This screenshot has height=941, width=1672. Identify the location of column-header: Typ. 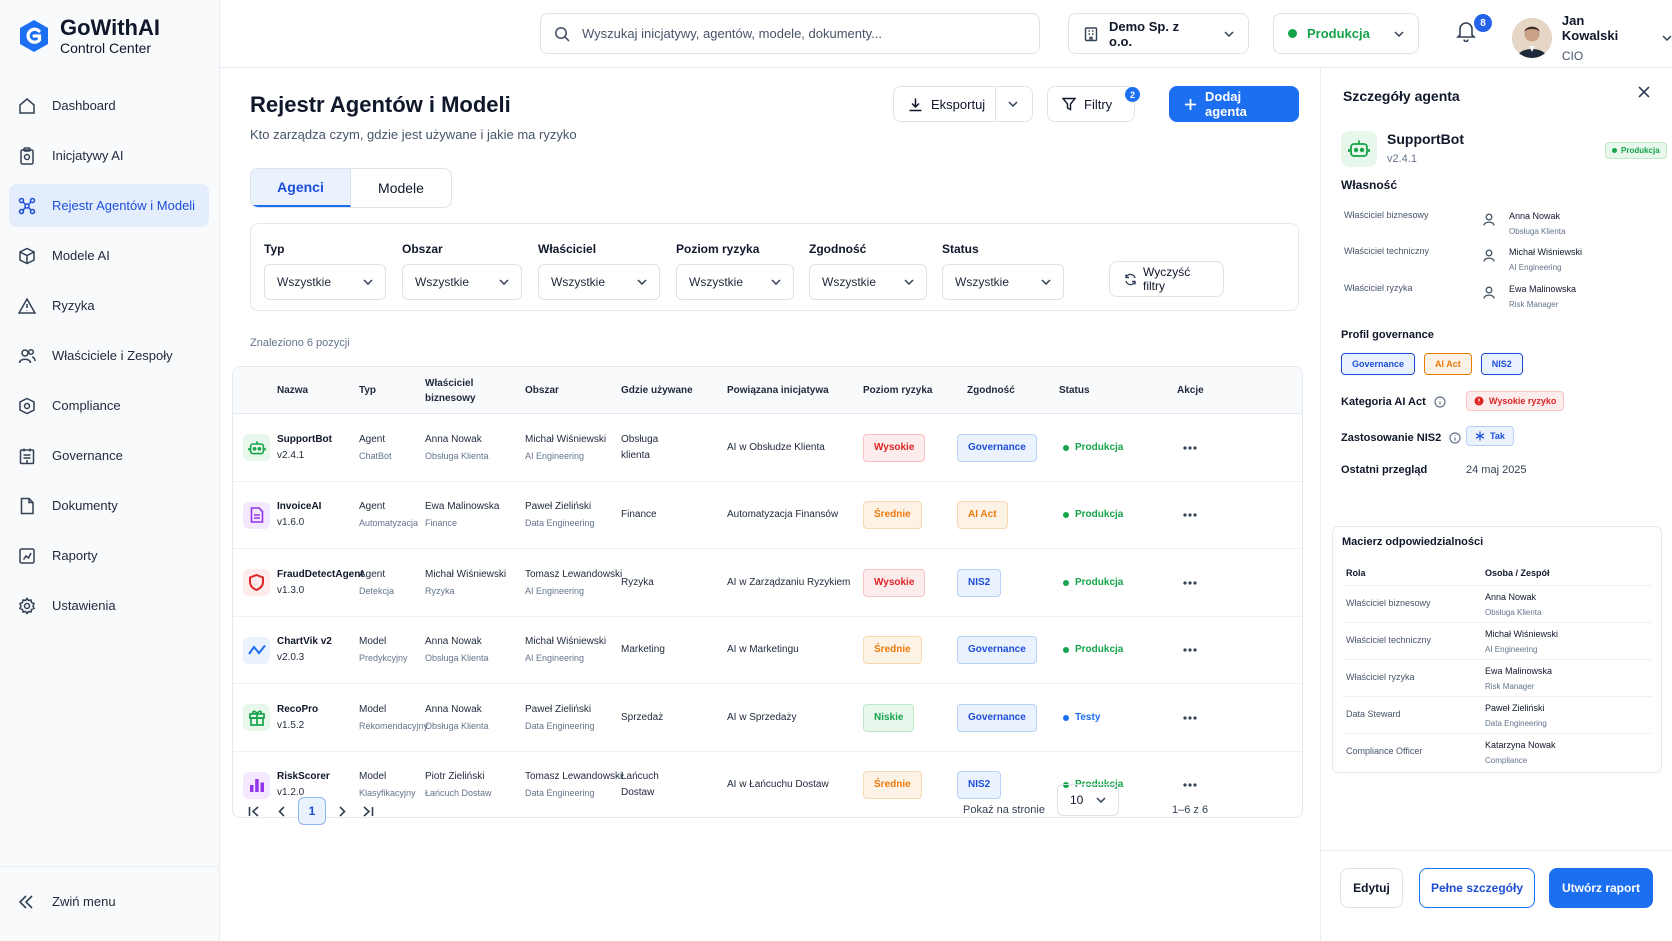
(367, 390).